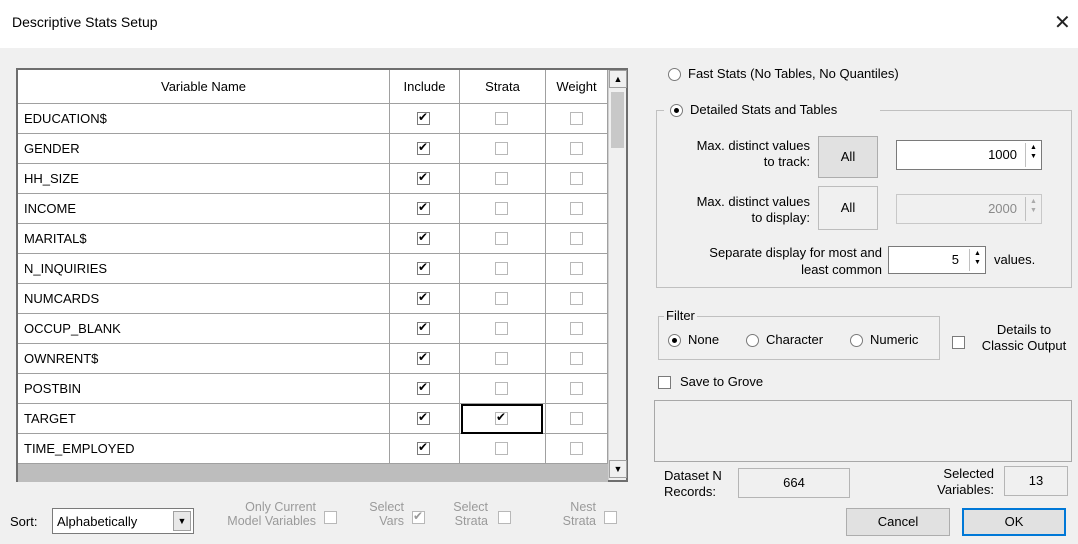 The image size is (1078, 544). I want to click on sort-dropdown: Alphabetically ▼, so click(123, 521).